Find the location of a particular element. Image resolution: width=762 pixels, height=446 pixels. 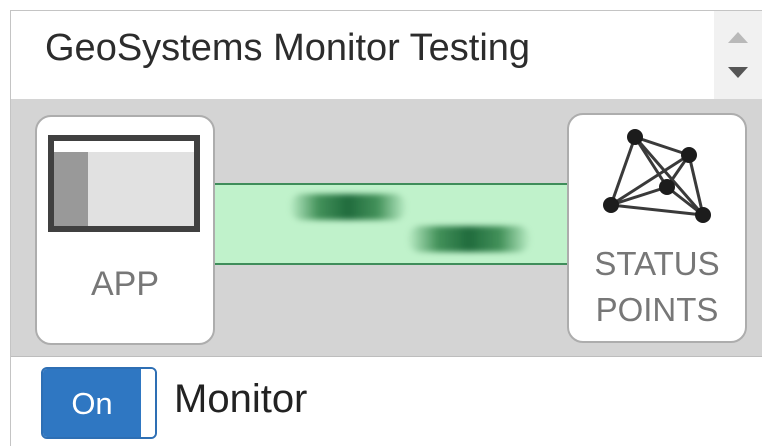

toggle-knob is located at coordinates (148, 403).